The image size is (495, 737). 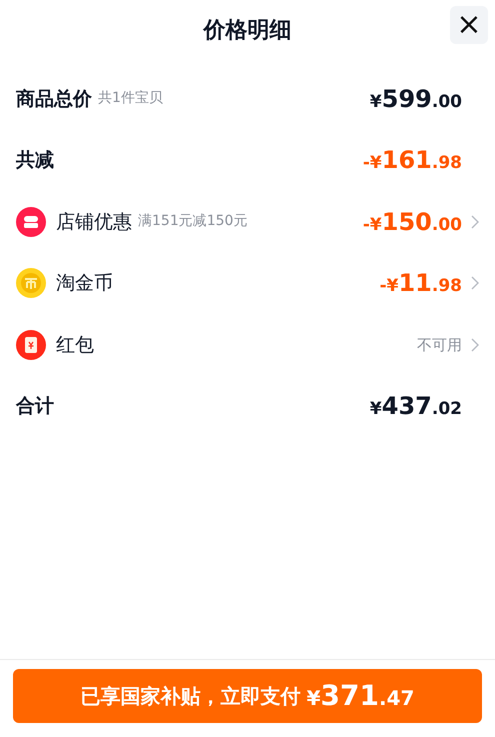 What do you see at coordinates (439, 345) in the screenshot?
I see `status-text: 不可用` at bounding box center [439, 345].